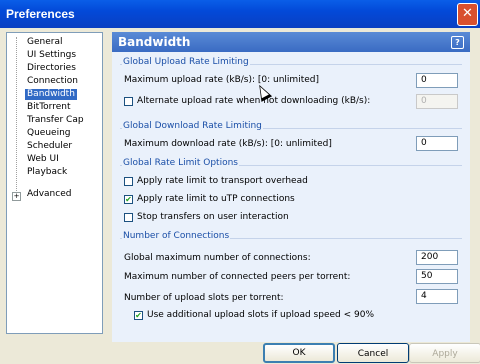  What do you see at coordinates (176, 236) in the screenshot?
I see `connections-group-title: Number of Connections` at bounding box center [176, 236].